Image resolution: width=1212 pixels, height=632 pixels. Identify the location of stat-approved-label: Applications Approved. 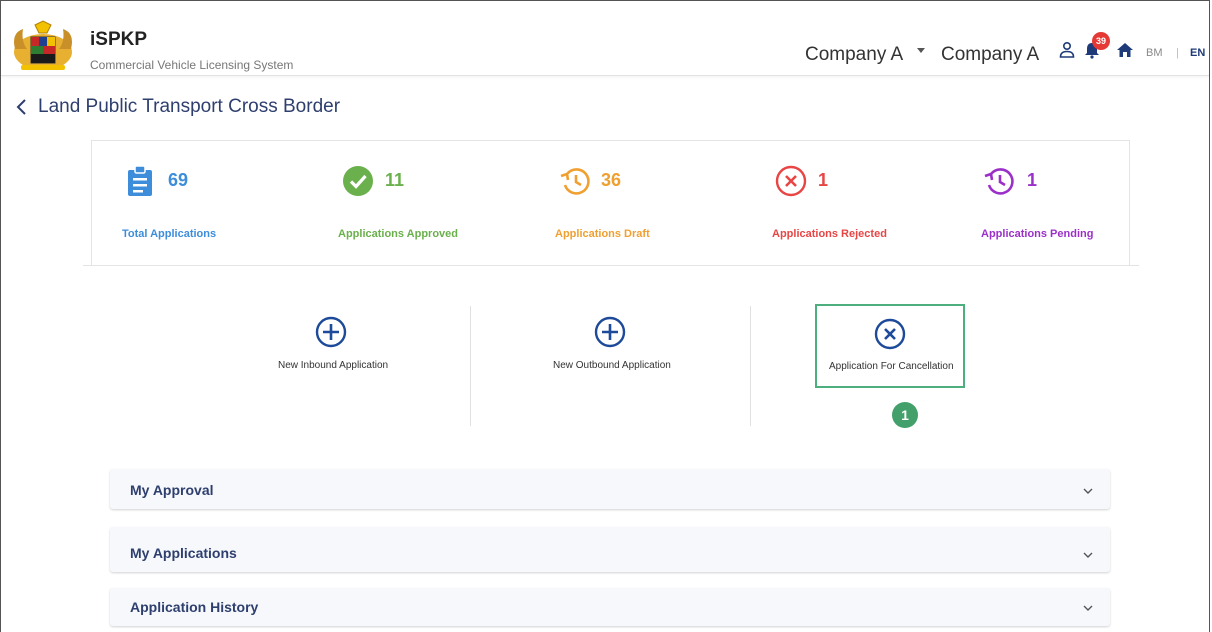
(398, 234).